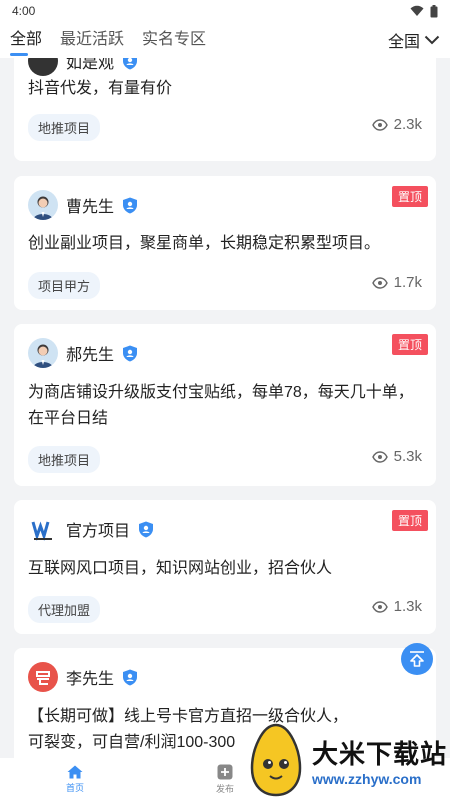  I want to click on nav-home-label: 首页, so click(74, 787).